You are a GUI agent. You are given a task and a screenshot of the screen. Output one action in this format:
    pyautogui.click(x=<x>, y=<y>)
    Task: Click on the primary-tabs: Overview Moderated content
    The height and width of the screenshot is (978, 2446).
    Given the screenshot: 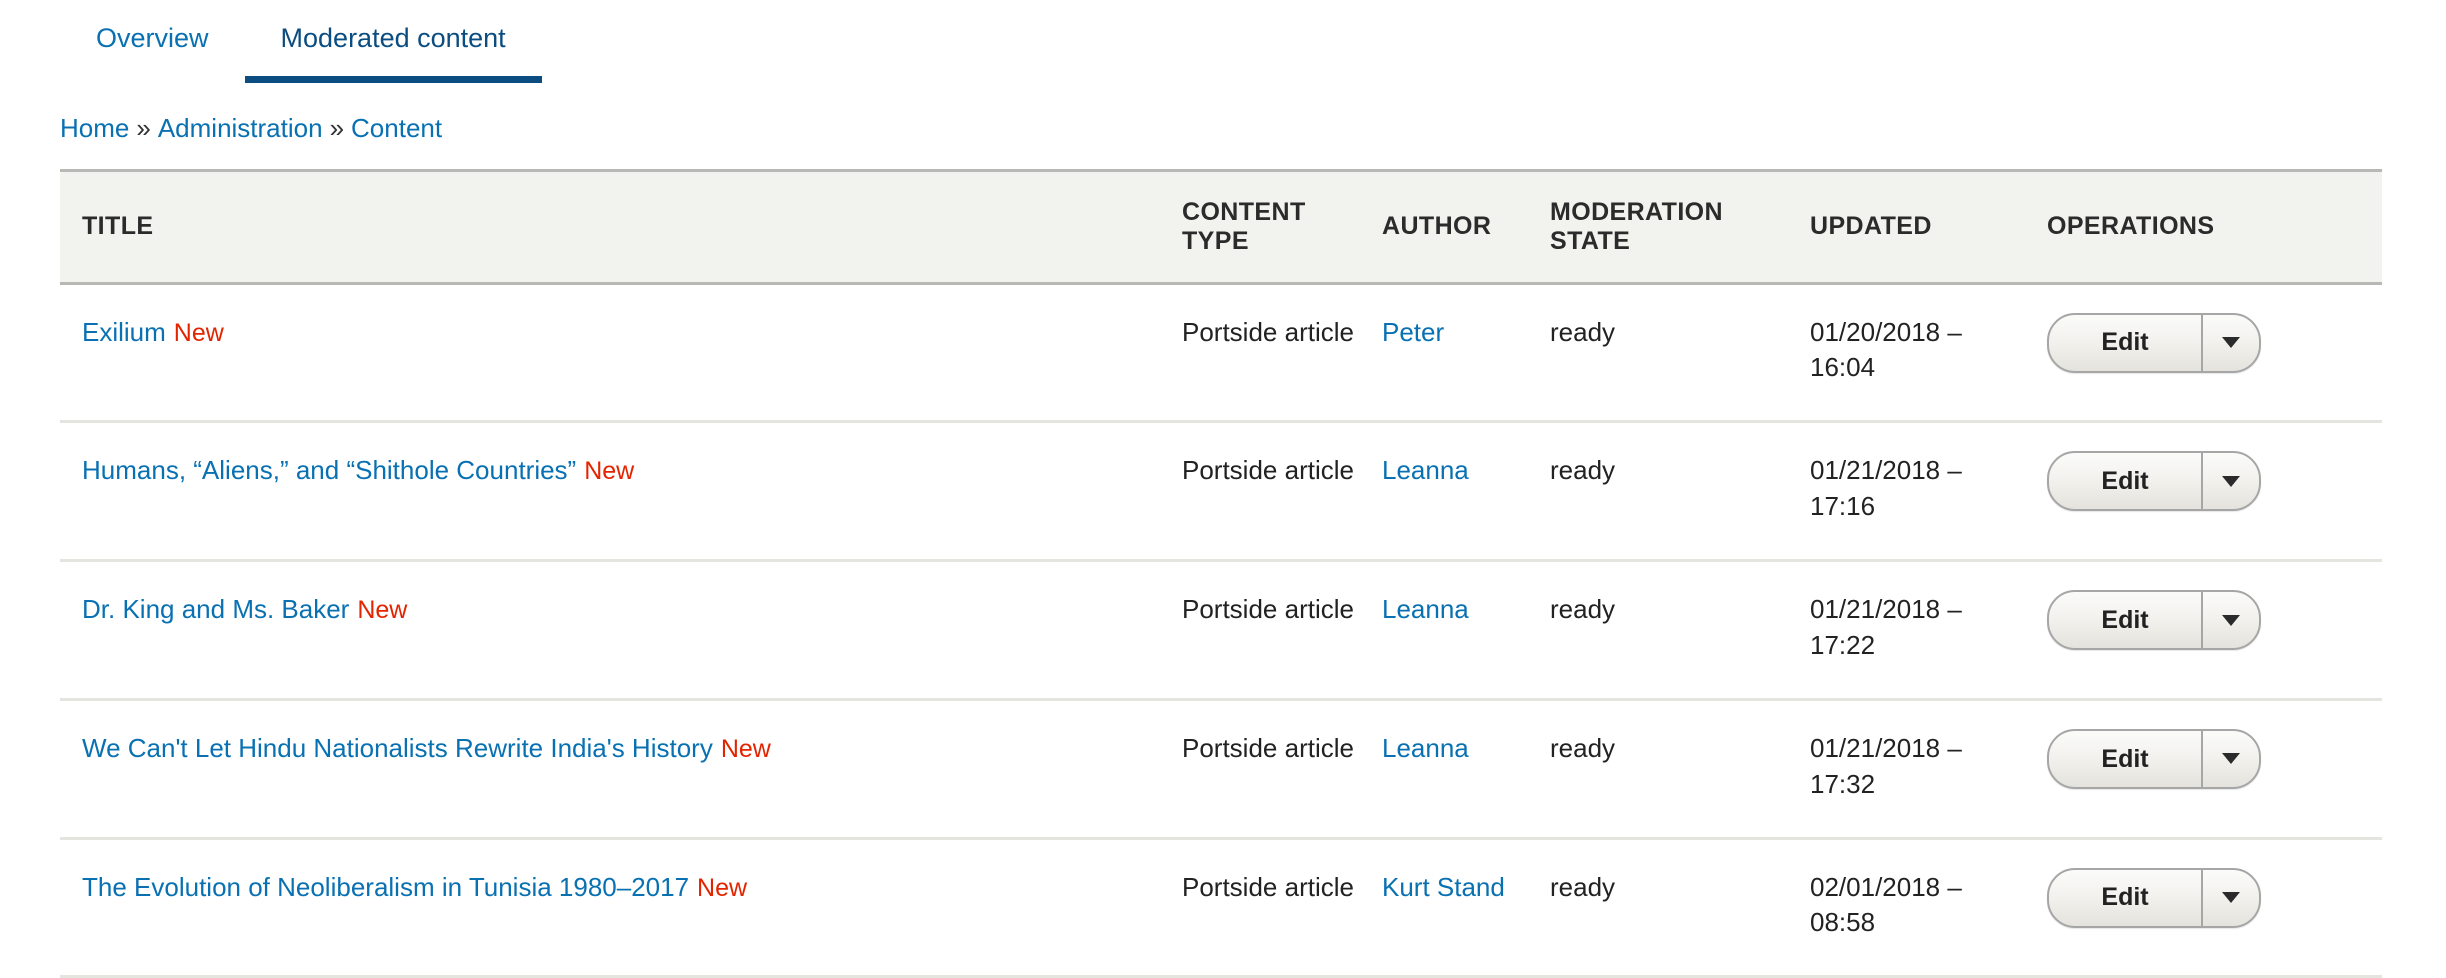 What is the action you would take?
    pyautogui.click(x=1223, y=43)
    